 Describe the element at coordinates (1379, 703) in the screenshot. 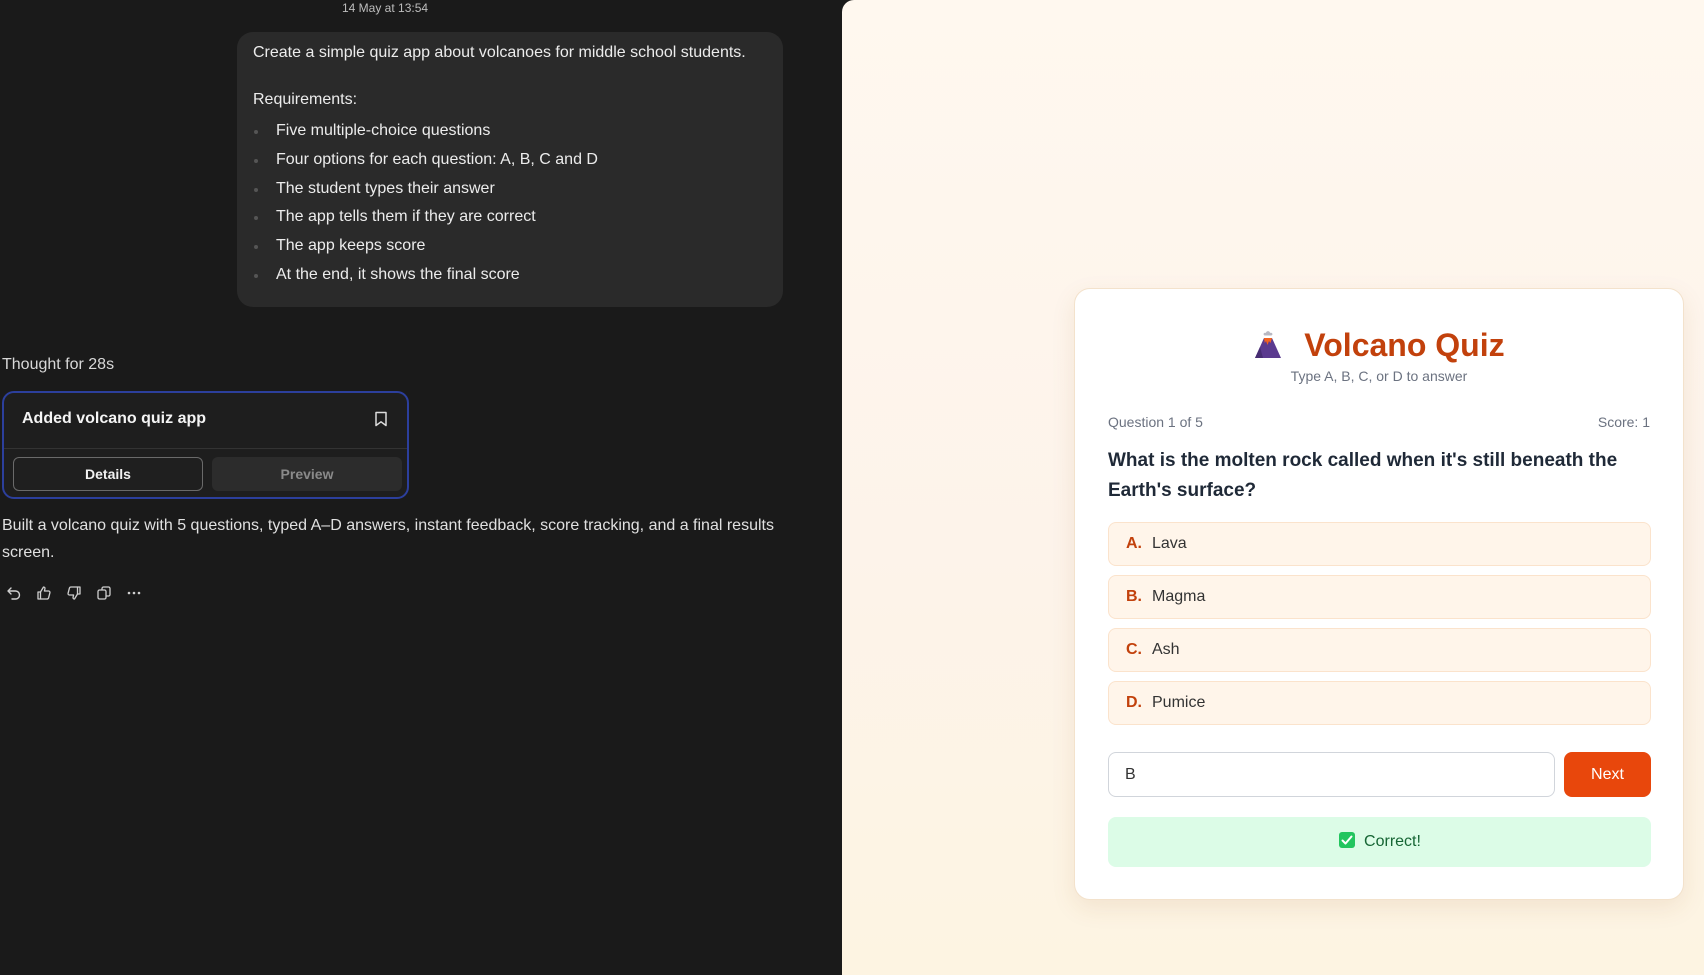

I see `option-d: D. Pumice` at that location.